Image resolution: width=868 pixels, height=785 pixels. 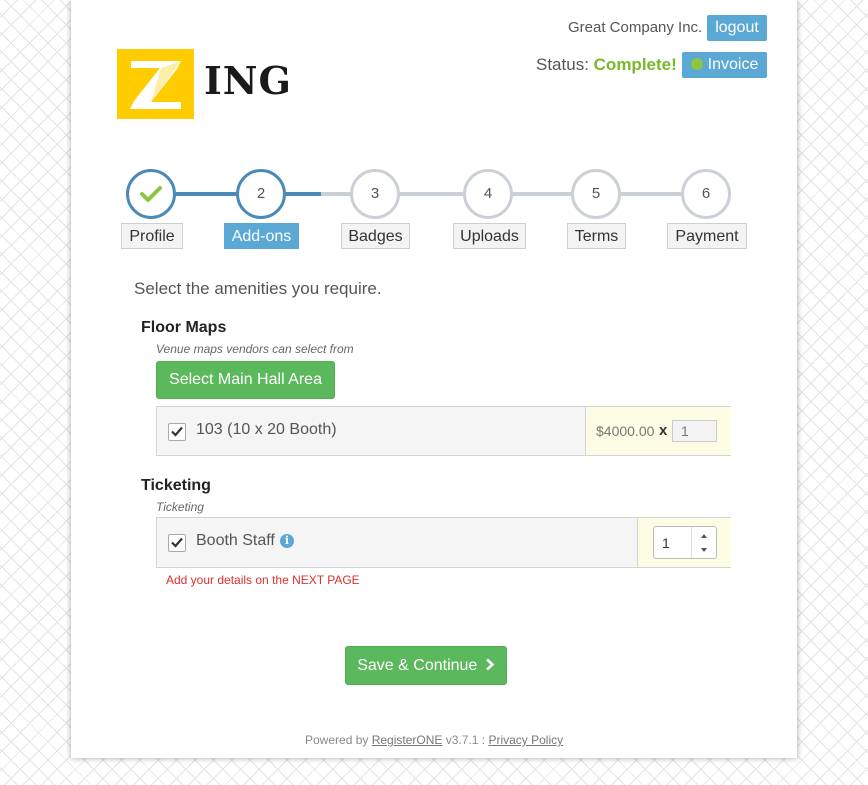 I want to click on stepper-up-icon, so click(x=704, y=536).